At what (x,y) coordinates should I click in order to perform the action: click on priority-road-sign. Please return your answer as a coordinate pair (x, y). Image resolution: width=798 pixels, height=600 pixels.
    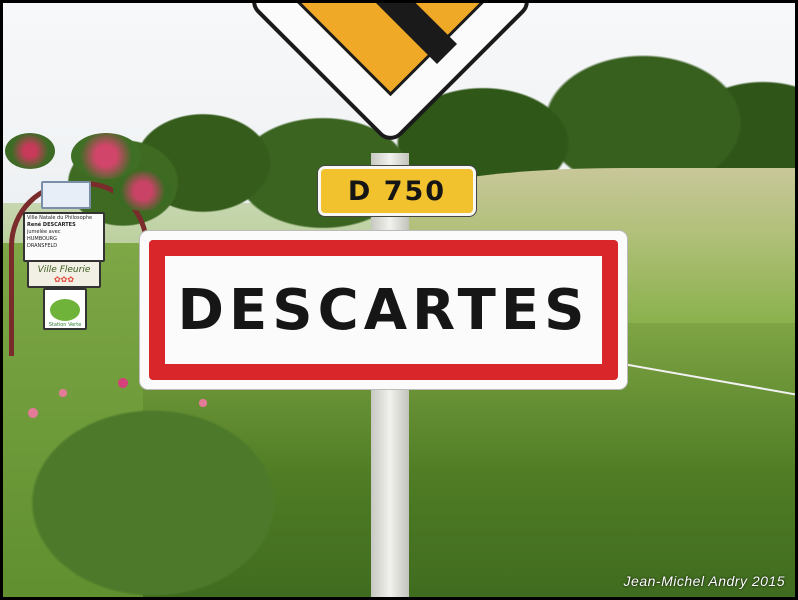
    Looking at the image, I should click on (390, 71).